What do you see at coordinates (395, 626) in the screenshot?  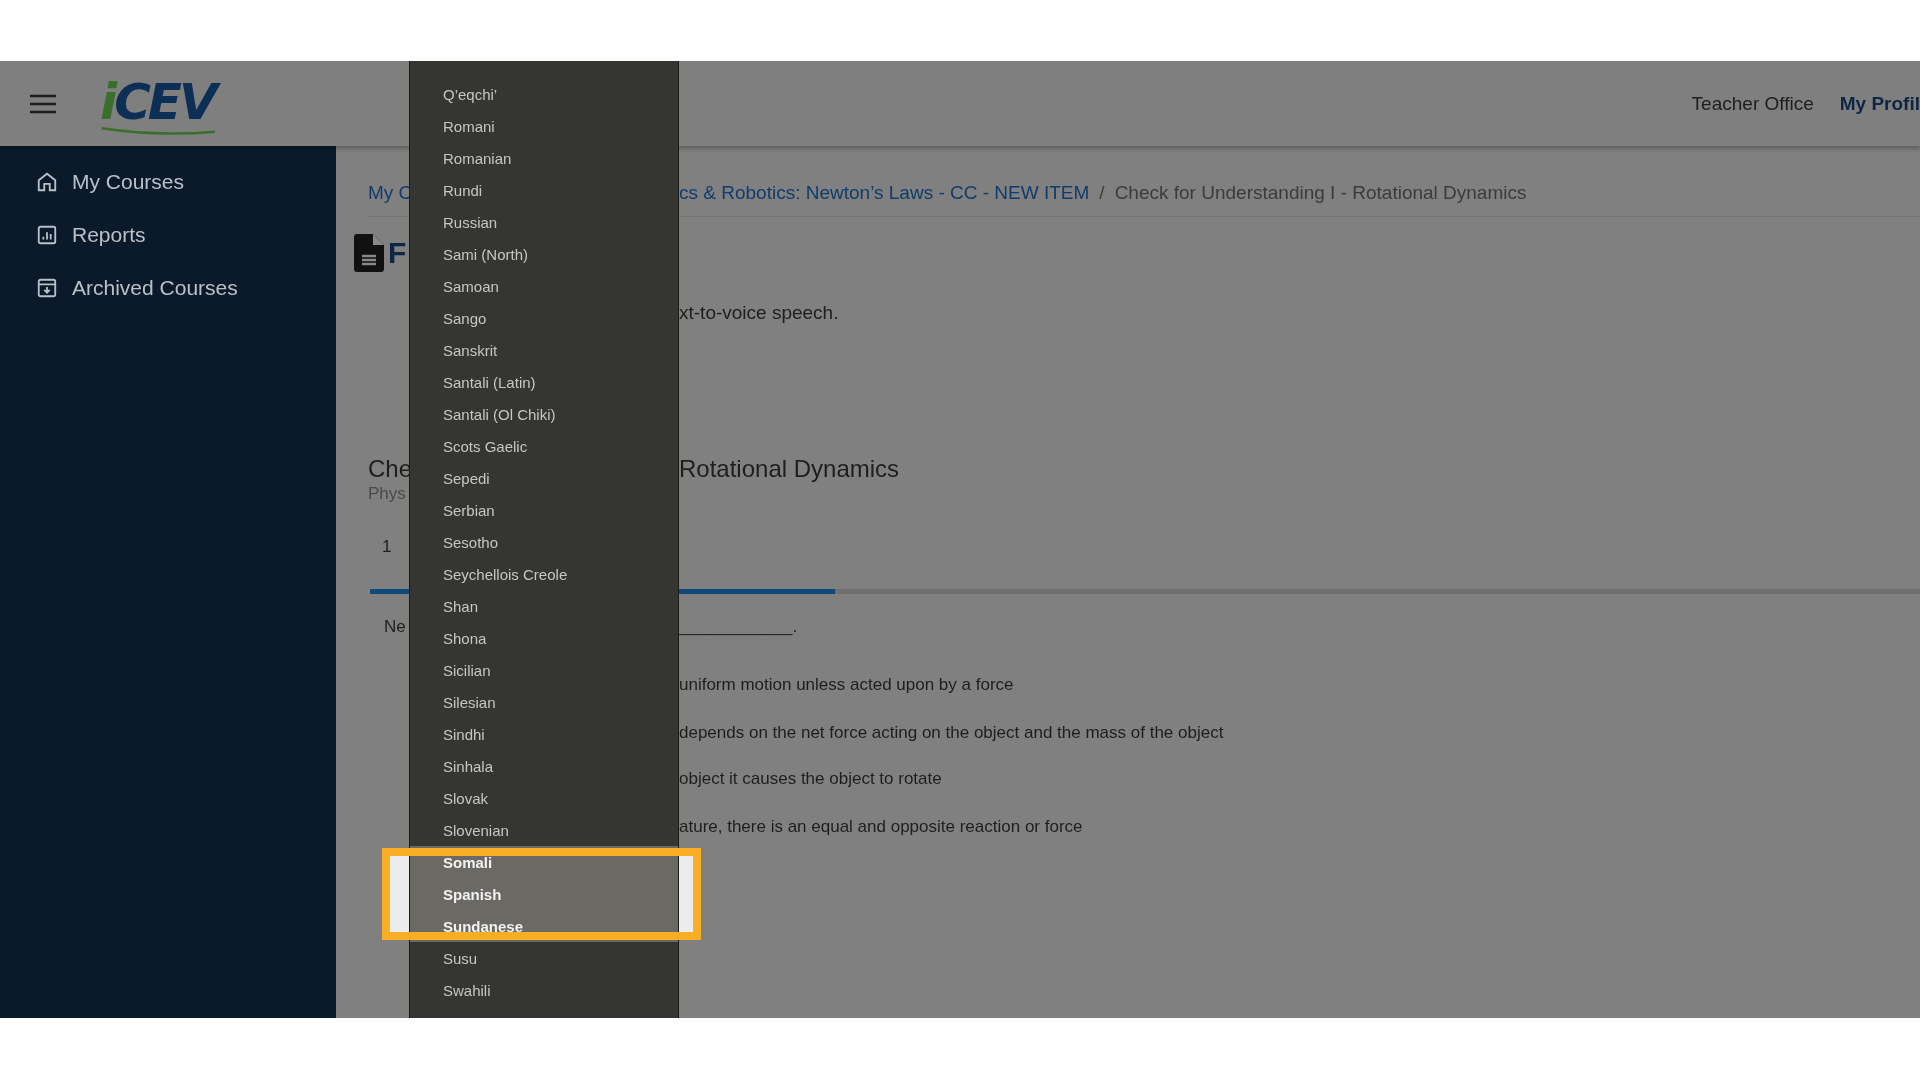 I see `question-text: Ne` at bounding box center [395, 626].